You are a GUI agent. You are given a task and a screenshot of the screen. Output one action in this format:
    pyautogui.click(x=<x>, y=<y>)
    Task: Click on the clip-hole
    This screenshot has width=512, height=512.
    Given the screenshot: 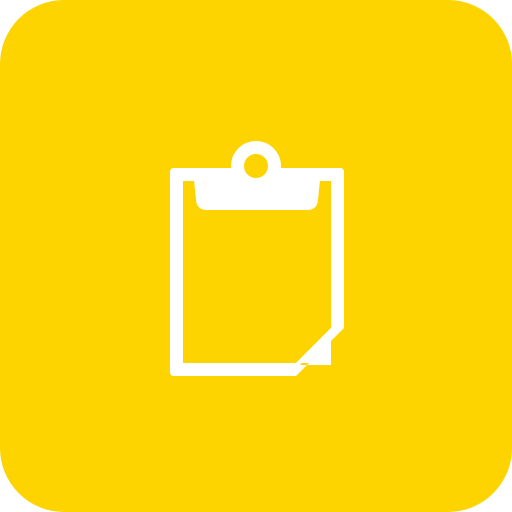 What is the action you would take?
    pyautogui.click(x=256, y=166)
    